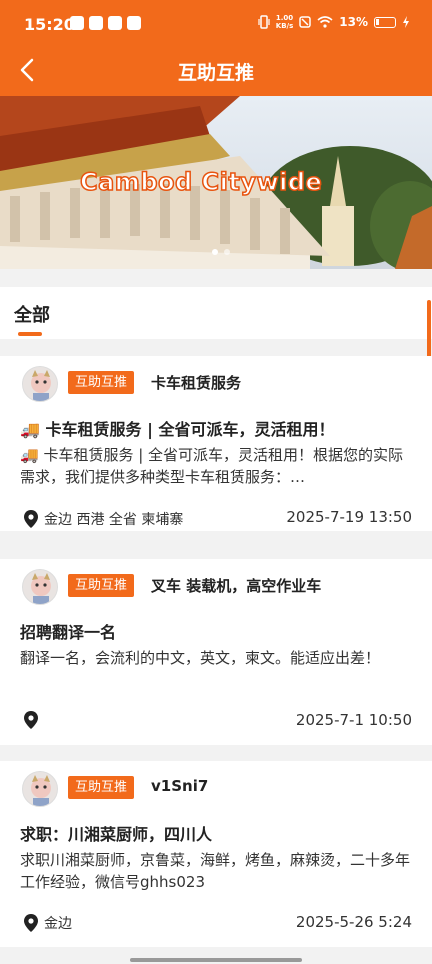 Image resolution: width=432 pixels, height=964 pixels. I want to click on post-location: 金边, so click(48, 923).